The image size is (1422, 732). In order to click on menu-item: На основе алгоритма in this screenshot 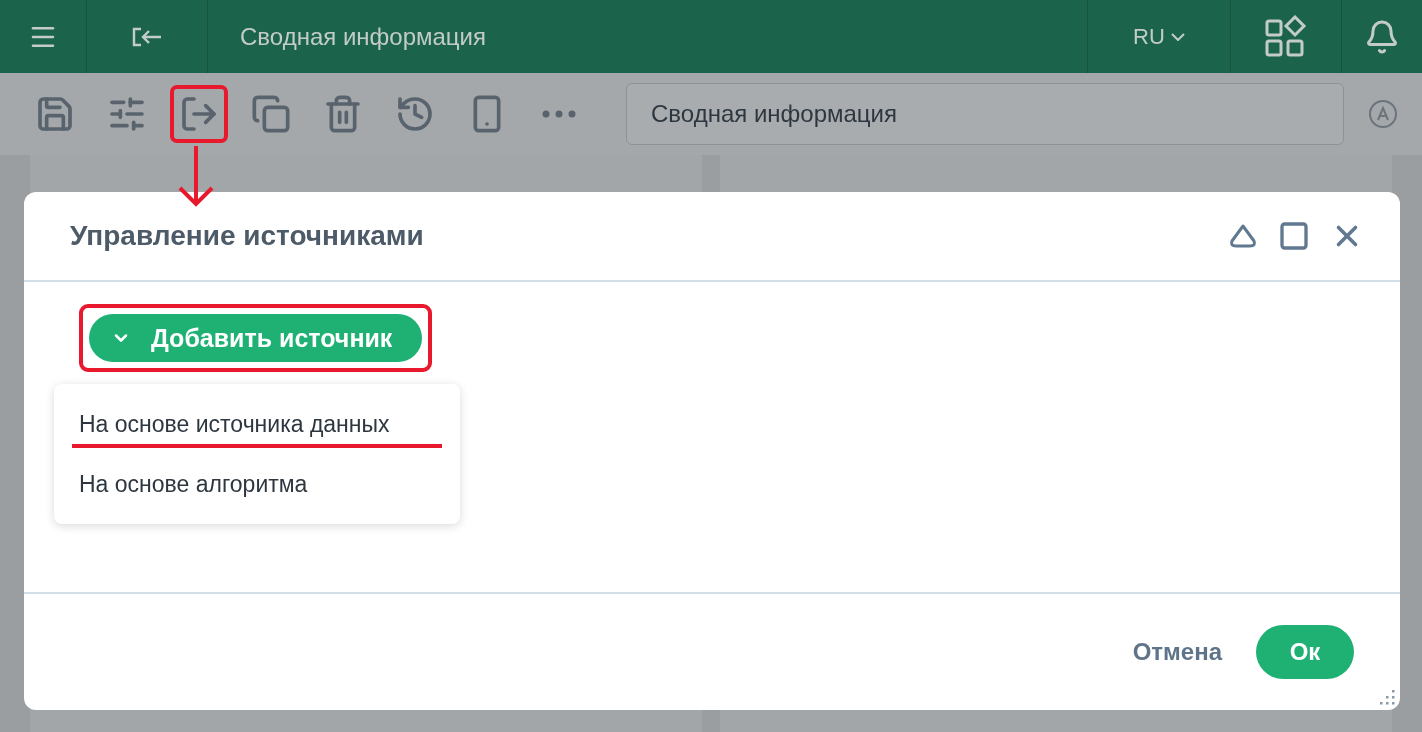, I will do `click(257, 484)`.